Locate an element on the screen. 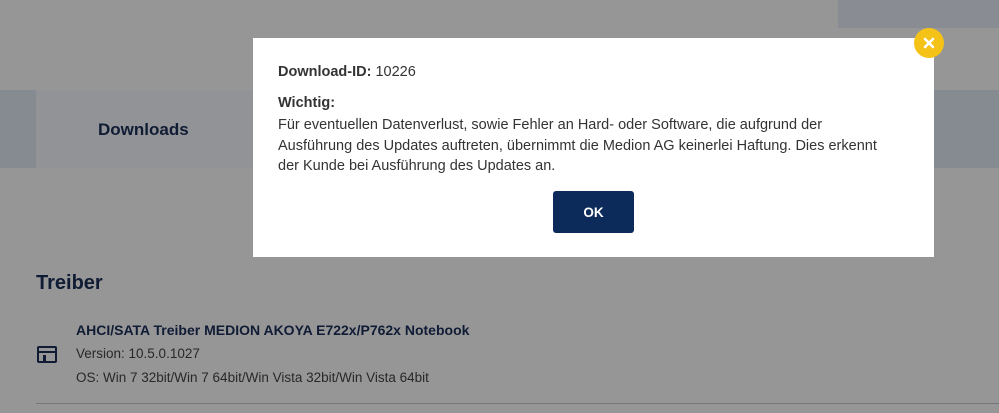  download-id-value: 10226 is located at coordinates (393, 72).